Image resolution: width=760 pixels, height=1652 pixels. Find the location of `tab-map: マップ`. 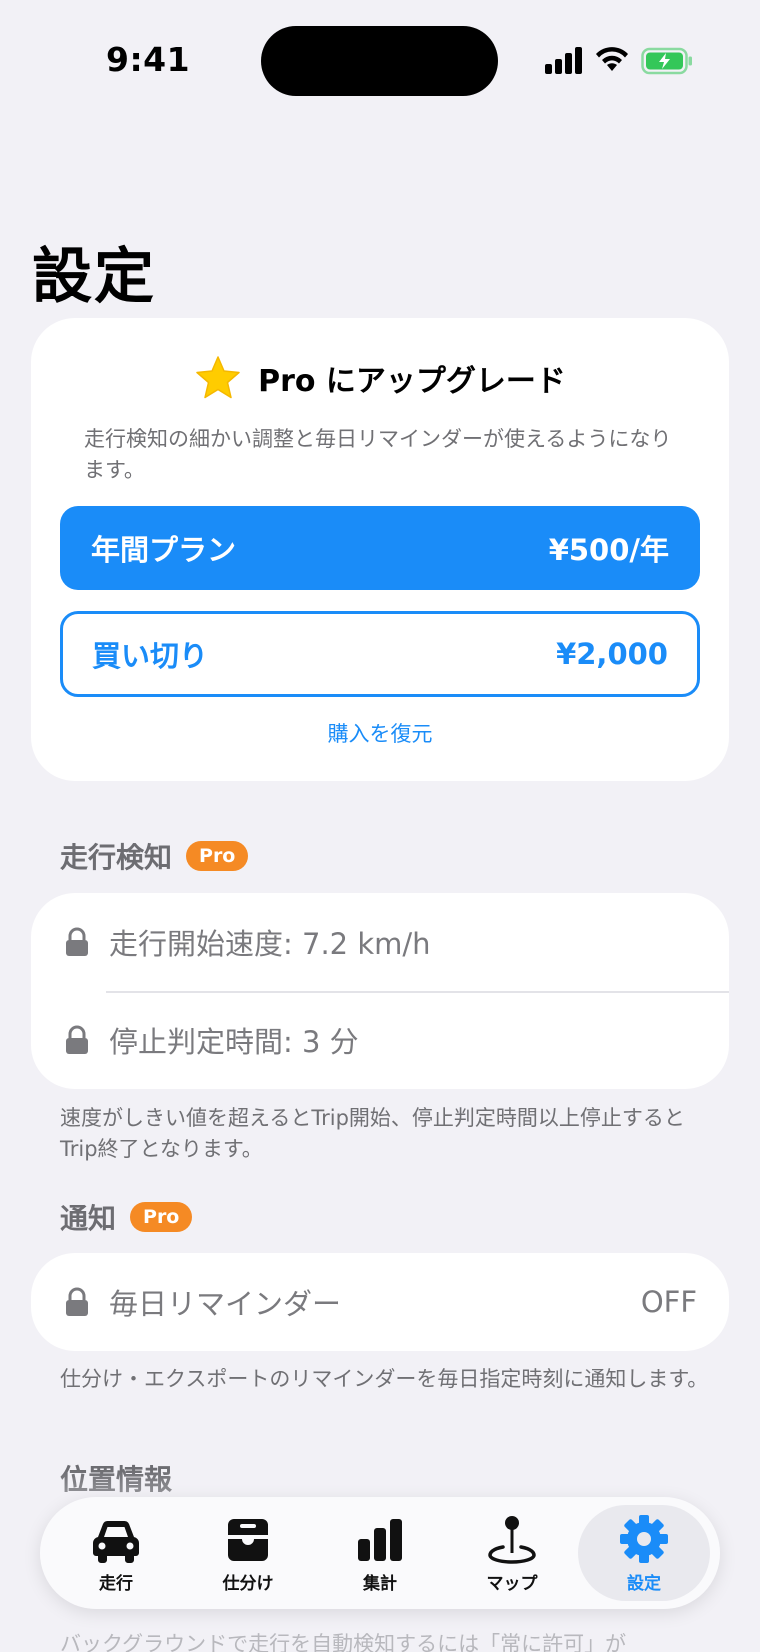

tab-map: マップ is located at coordinates (512, 1553).